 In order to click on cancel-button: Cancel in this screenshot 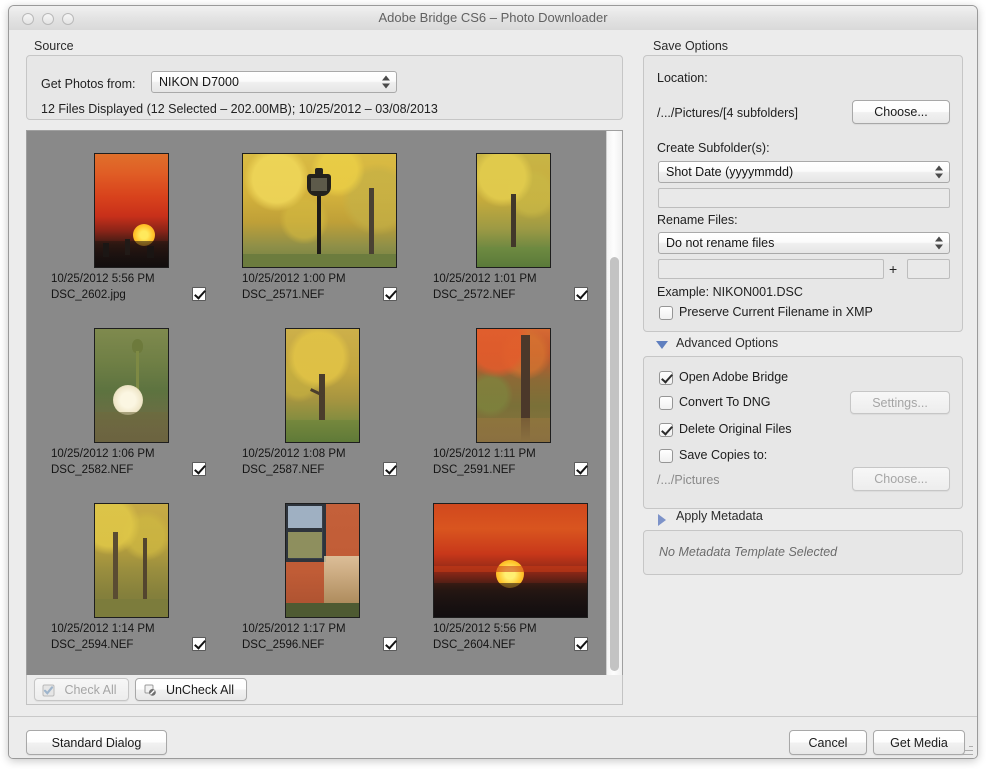, I will do `click(828, 742)`.